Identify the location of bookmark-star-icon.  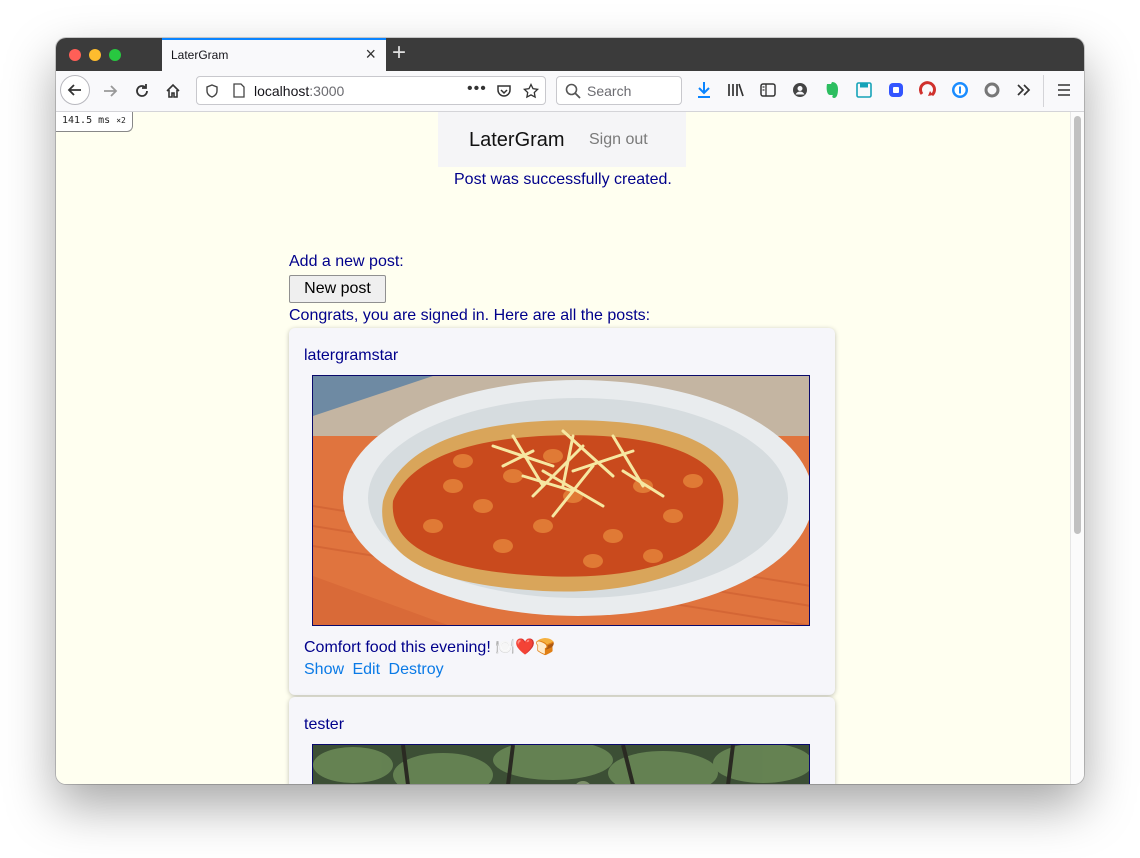
(531, 91).